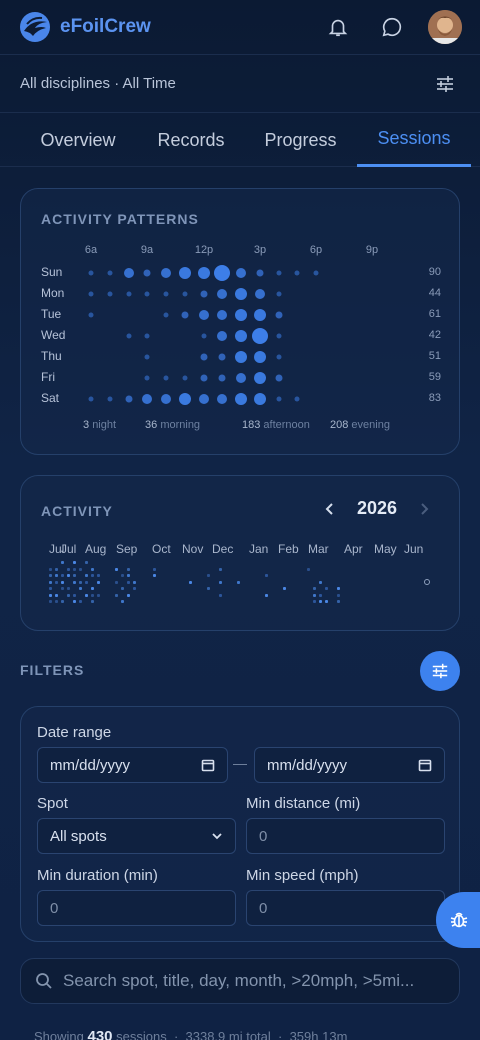  I want to click on chevron-down-icon, so click(217, 836).